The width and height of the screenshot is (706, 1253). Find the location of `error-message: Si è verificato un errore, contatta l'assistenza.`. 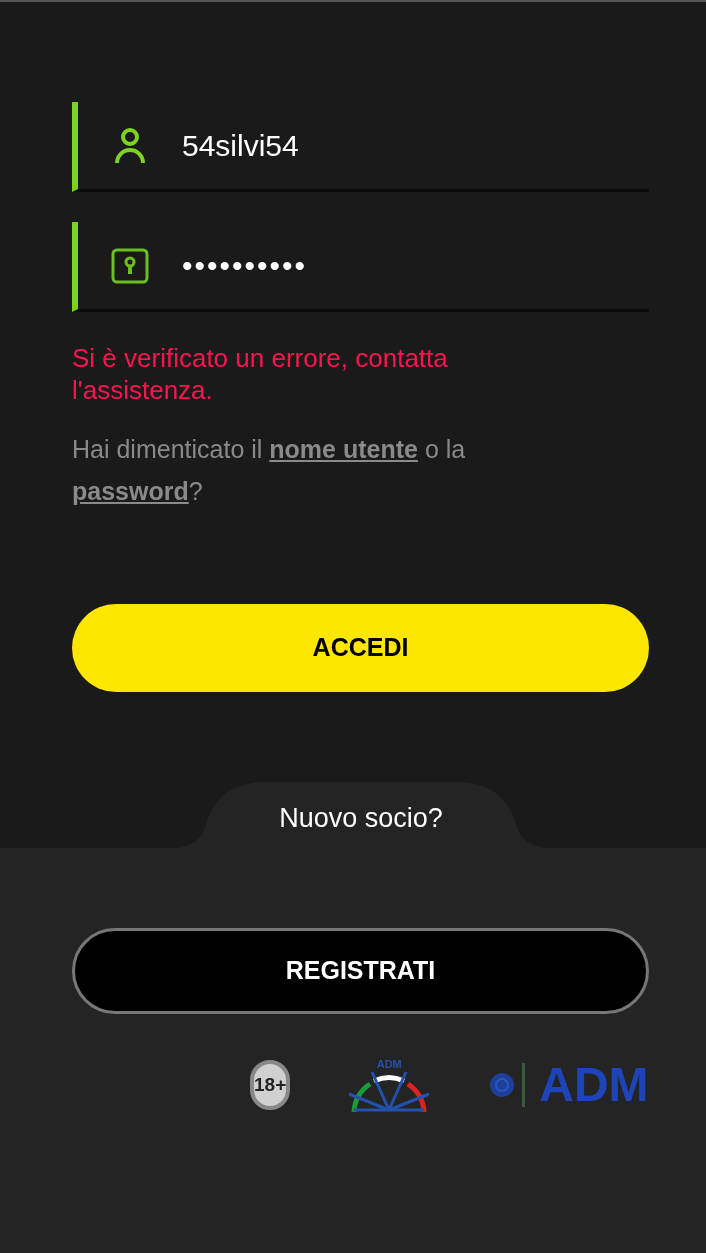

error-message: Si è verificato un errore, contatta l'assistenza. is located at coordinates (260, 374).